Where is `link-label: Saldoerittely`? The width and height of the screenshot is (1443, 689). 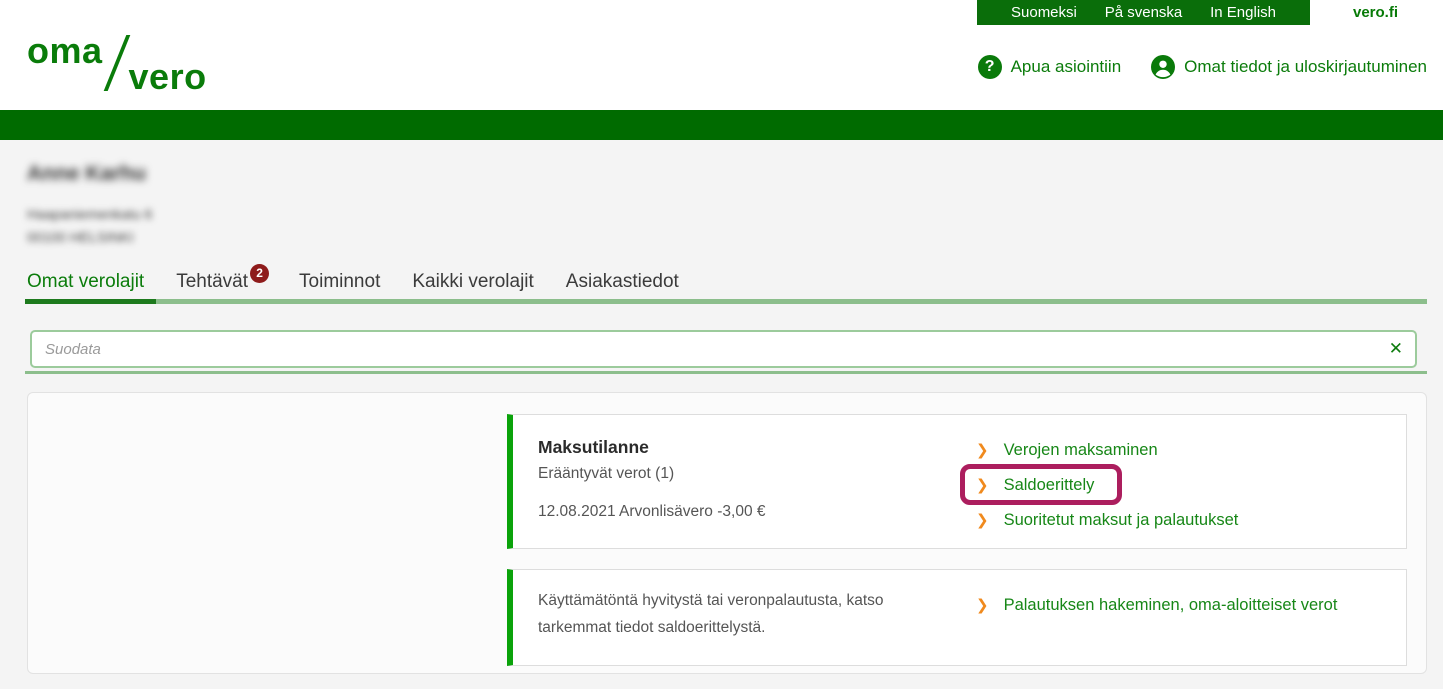
link-label: Saldoerittely is located at coordinates (1049, 484).